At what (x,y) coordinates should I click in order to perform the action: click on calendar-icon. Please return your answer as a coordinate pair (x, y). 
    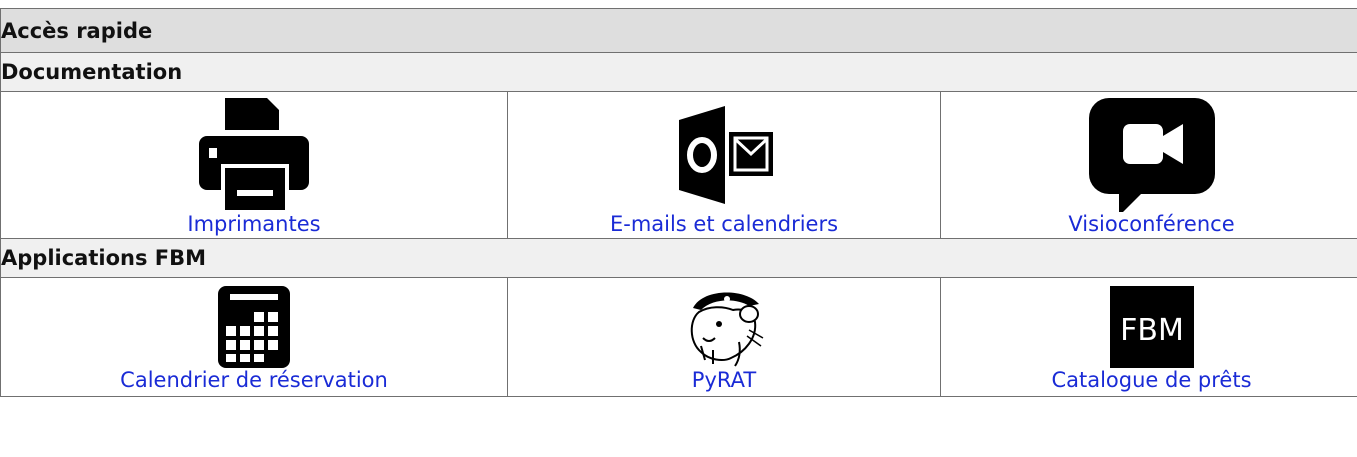
    Looking at the image, I should click on (254, 327).